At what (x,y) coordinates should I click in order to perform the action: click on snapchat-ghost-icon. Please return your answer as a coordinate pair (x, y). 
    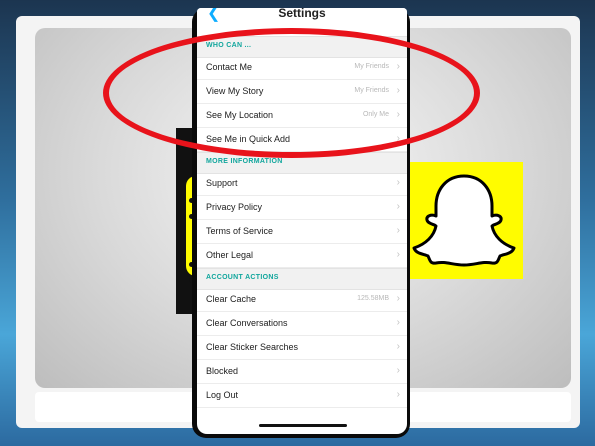
    Looking at the image, I should click on (464, 220).